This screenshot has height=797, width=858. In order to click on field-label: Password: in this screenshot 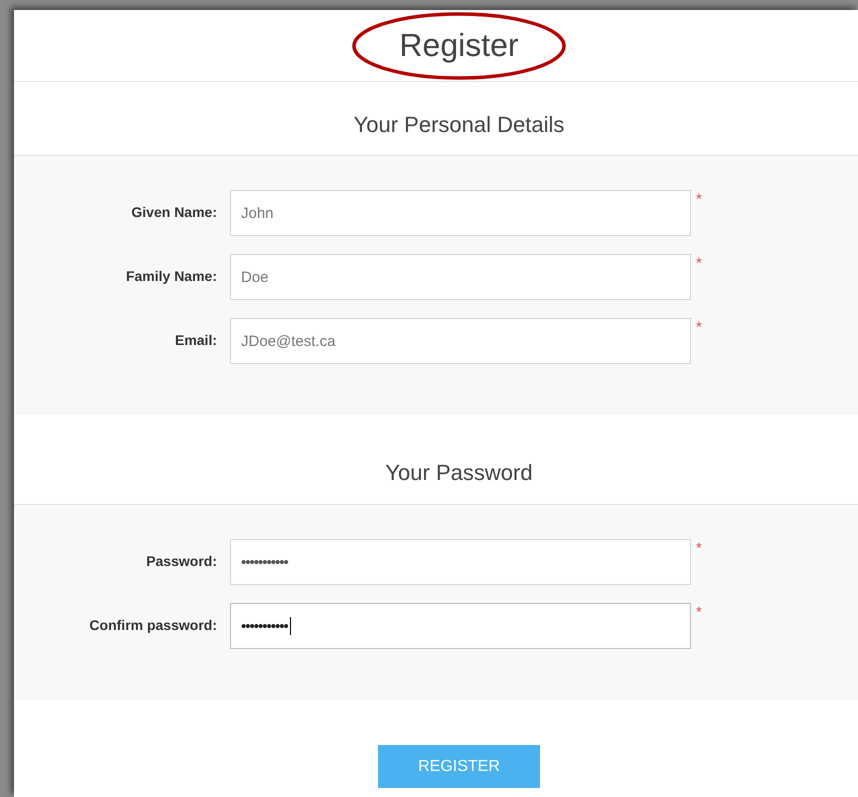, I will do `click(181, 561)`.